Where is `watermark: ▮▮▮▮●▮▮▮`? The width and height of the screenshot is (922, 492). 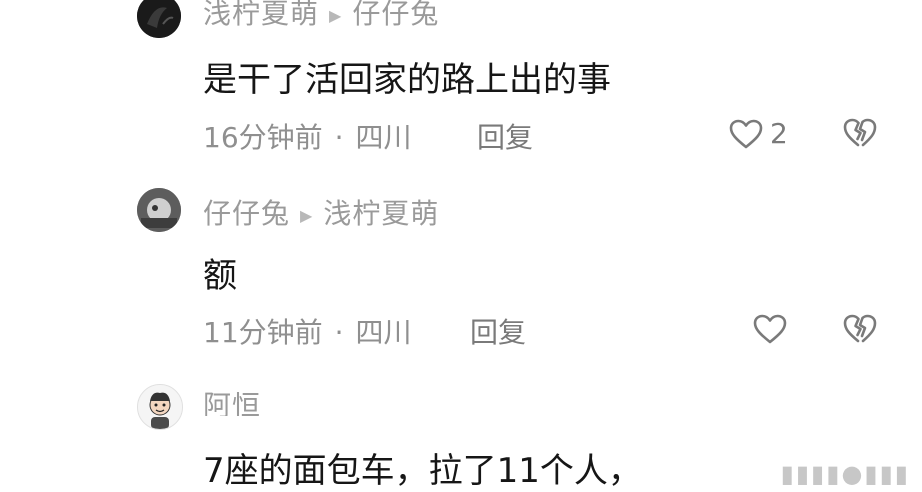
watermark: ▮▮▮▮●▮▮▮ is located at coordinates (845, 474).